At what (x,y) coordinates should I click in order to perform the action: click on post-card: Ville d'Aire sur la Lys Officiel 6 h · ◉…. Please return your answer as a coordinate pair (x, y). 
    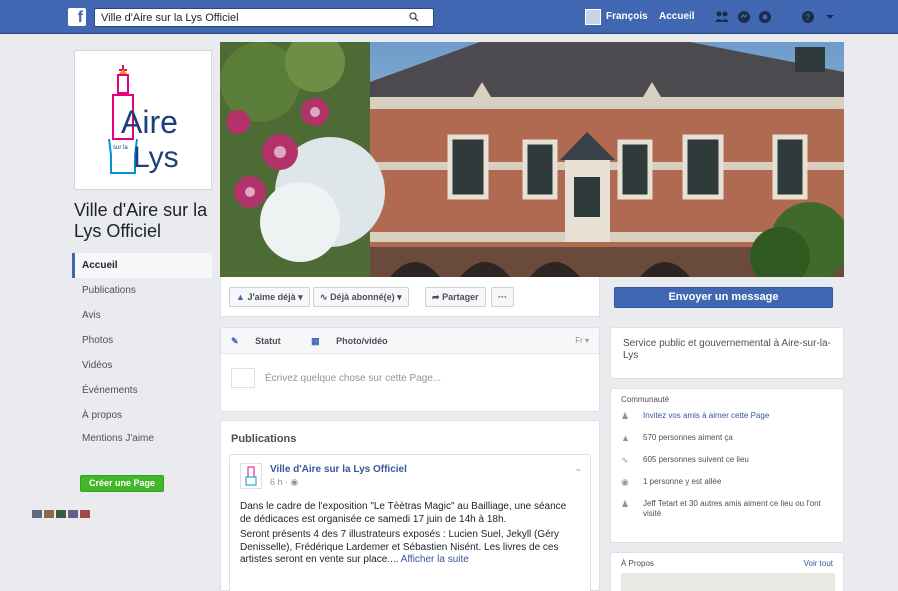
    Looking at the image, I should click on (410, 522).